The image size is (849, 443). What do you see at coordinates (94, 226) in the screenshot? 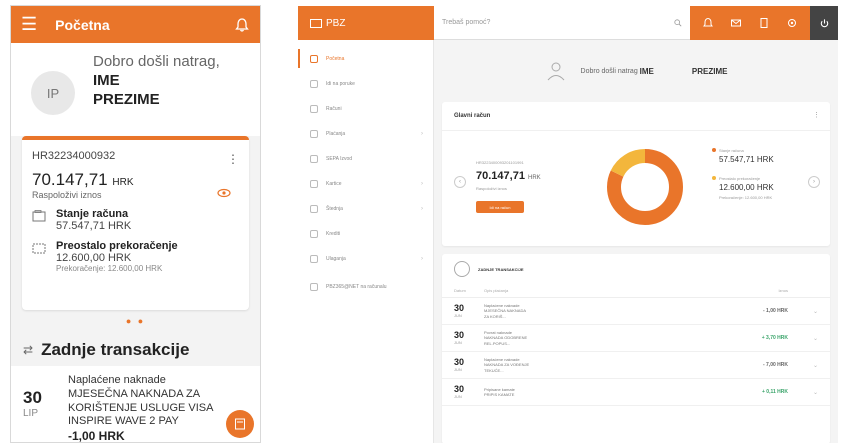
I see `balance-value: 57.547,71 HRK` at bounding box center [94, 226].